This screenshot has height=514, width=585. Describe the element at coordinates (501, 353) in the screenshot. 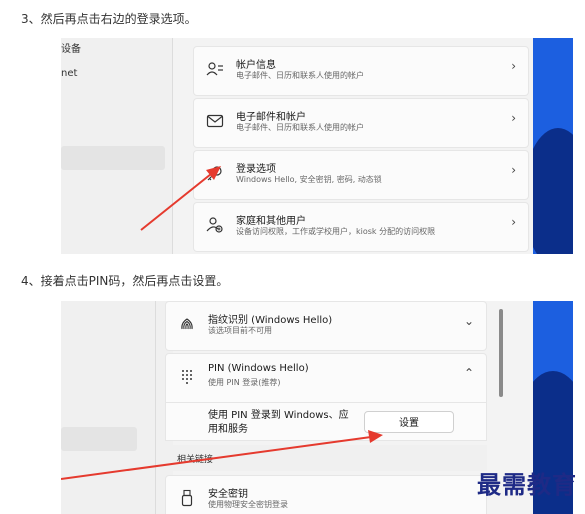

I see `scrollbar-thumb` at that location.